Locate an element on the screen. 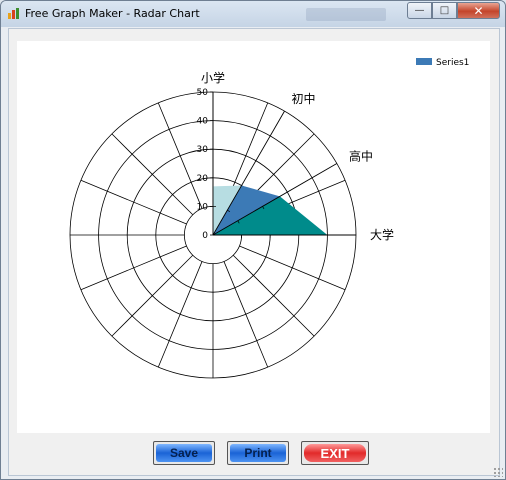 The height and width of the screenshot is (480, 506). category-label: 高中 is located at coordinates (361, 156).